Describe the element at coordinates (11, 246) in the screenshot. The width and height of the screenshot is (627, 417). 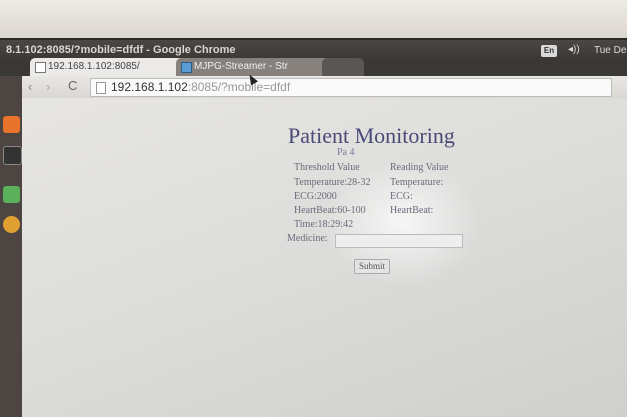
I see `unity-launcher` at that location.